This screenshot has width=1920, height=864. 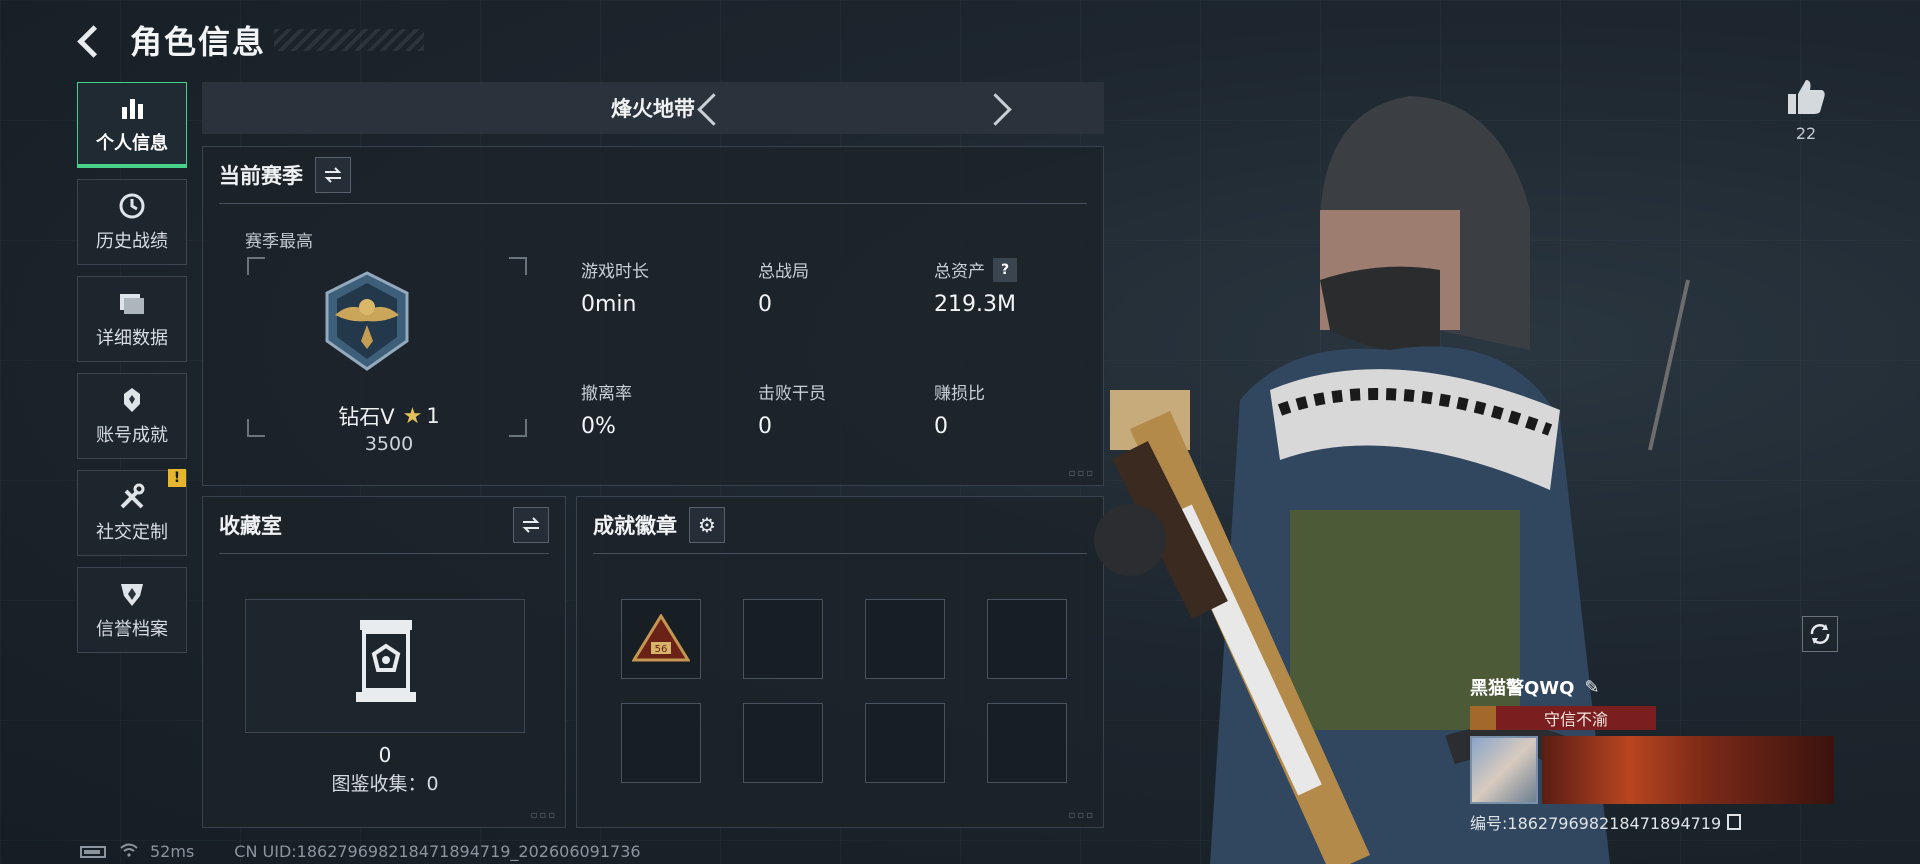 I want to click on nav-item-match-history: 历史战绩, so click(x=132, y=222).